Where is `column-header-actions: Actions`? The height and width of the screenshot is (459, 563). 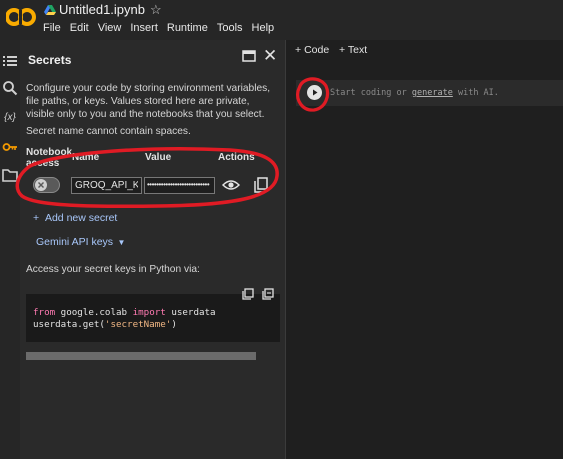 column-header-actions: Actions is located at coordinates (236, 157).